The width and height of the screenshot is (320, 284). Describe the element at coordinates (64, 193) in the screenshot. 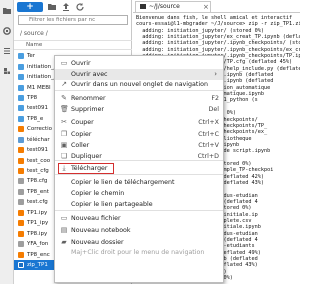

I see `file-path-icon` at that location.